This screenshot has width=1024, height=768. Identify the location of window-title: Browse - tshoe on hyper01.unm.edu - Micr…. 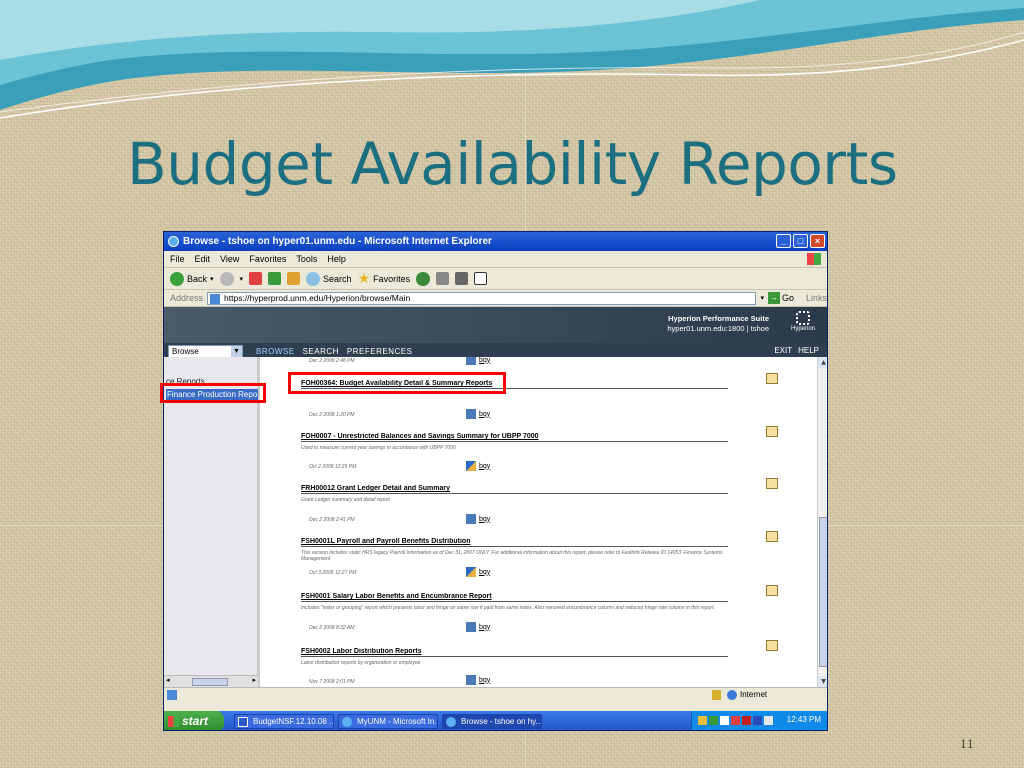
(337, 241).